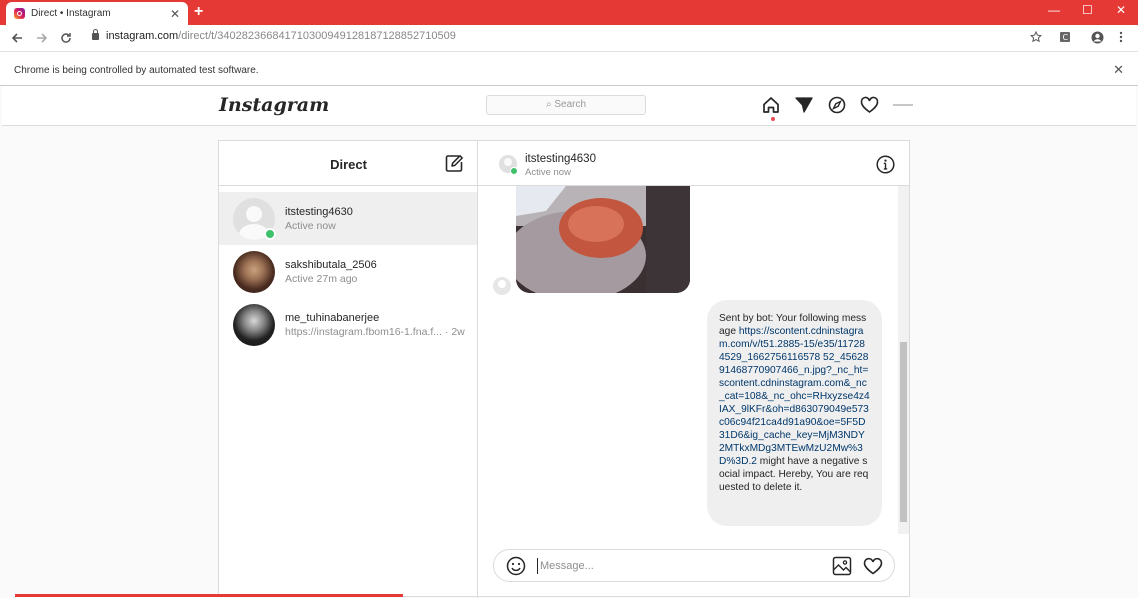  I want to click on inbox-title: Direct, so click(348, 164).